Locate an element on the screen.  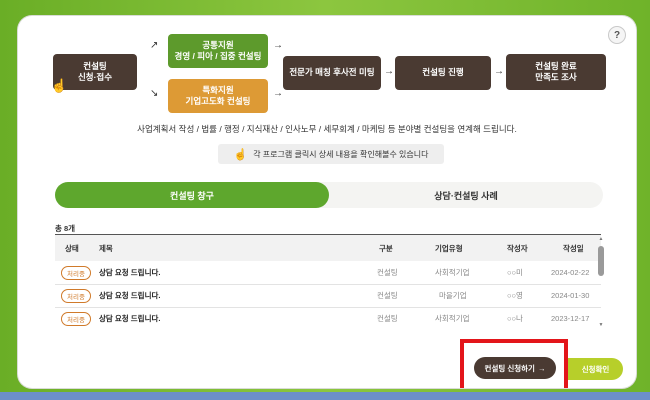
flow-step-complete: 컨설팅 완료 만족도 조사 is located at coordinates (556, 72).